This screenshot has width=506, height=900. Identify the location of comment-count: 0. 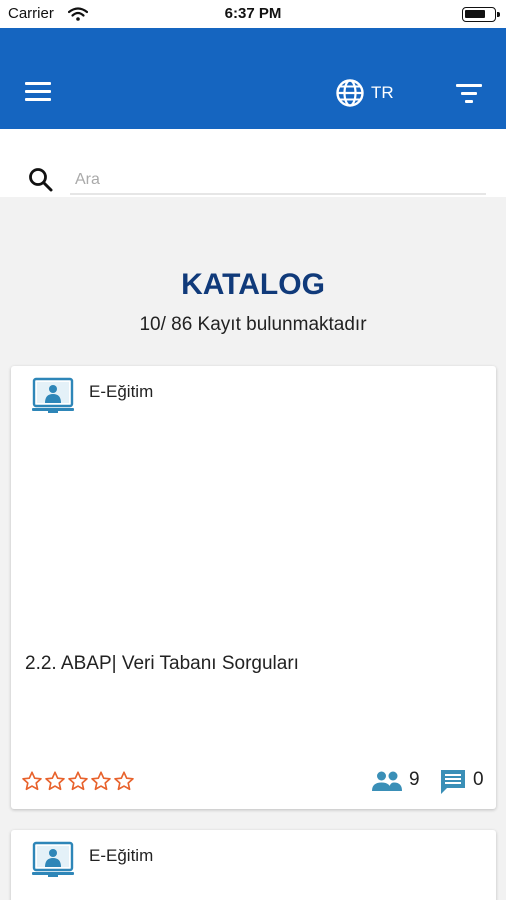
(478, 779).